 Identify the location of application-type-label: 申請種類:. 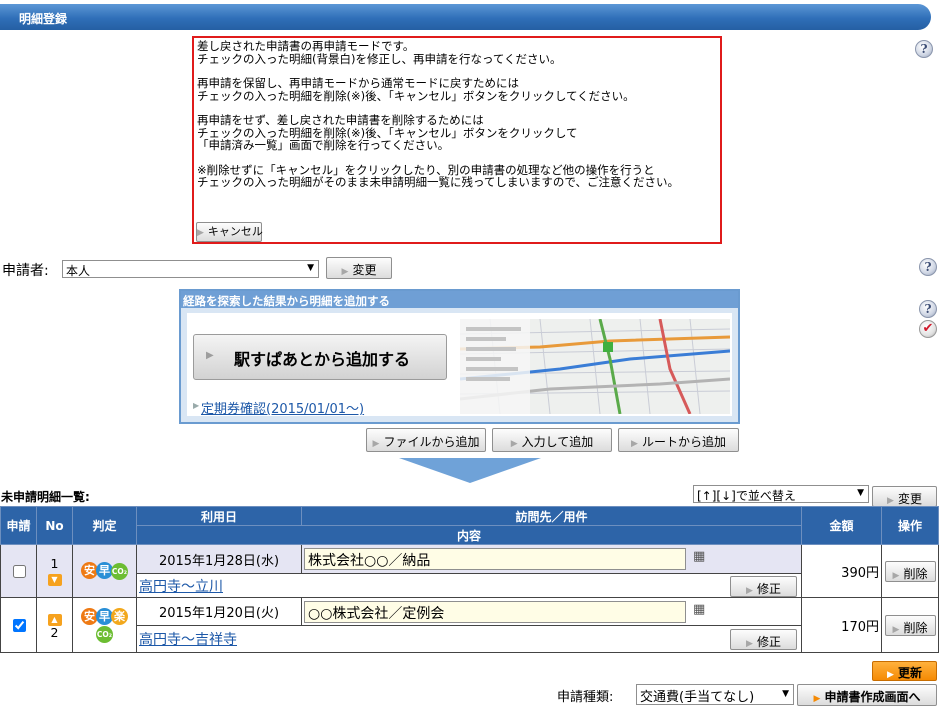
(585, 697).